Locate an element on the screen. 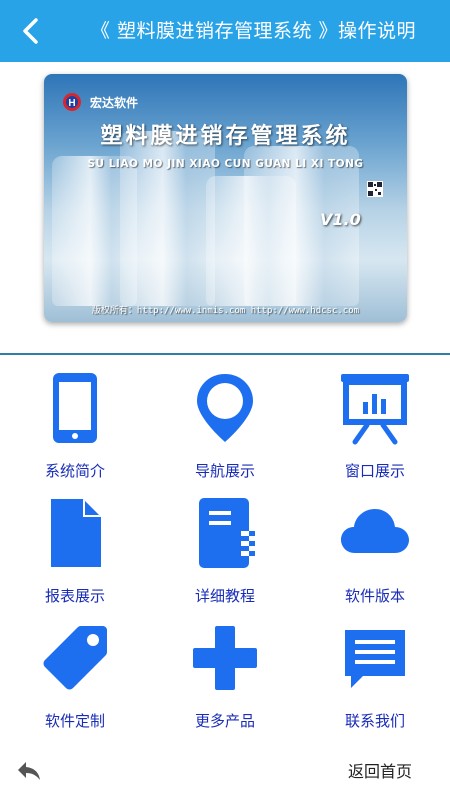 Image resolution: width=450 pixels, height=800 pixels. menu-item-label: 软件定制 is located at coordinates (74, 721).